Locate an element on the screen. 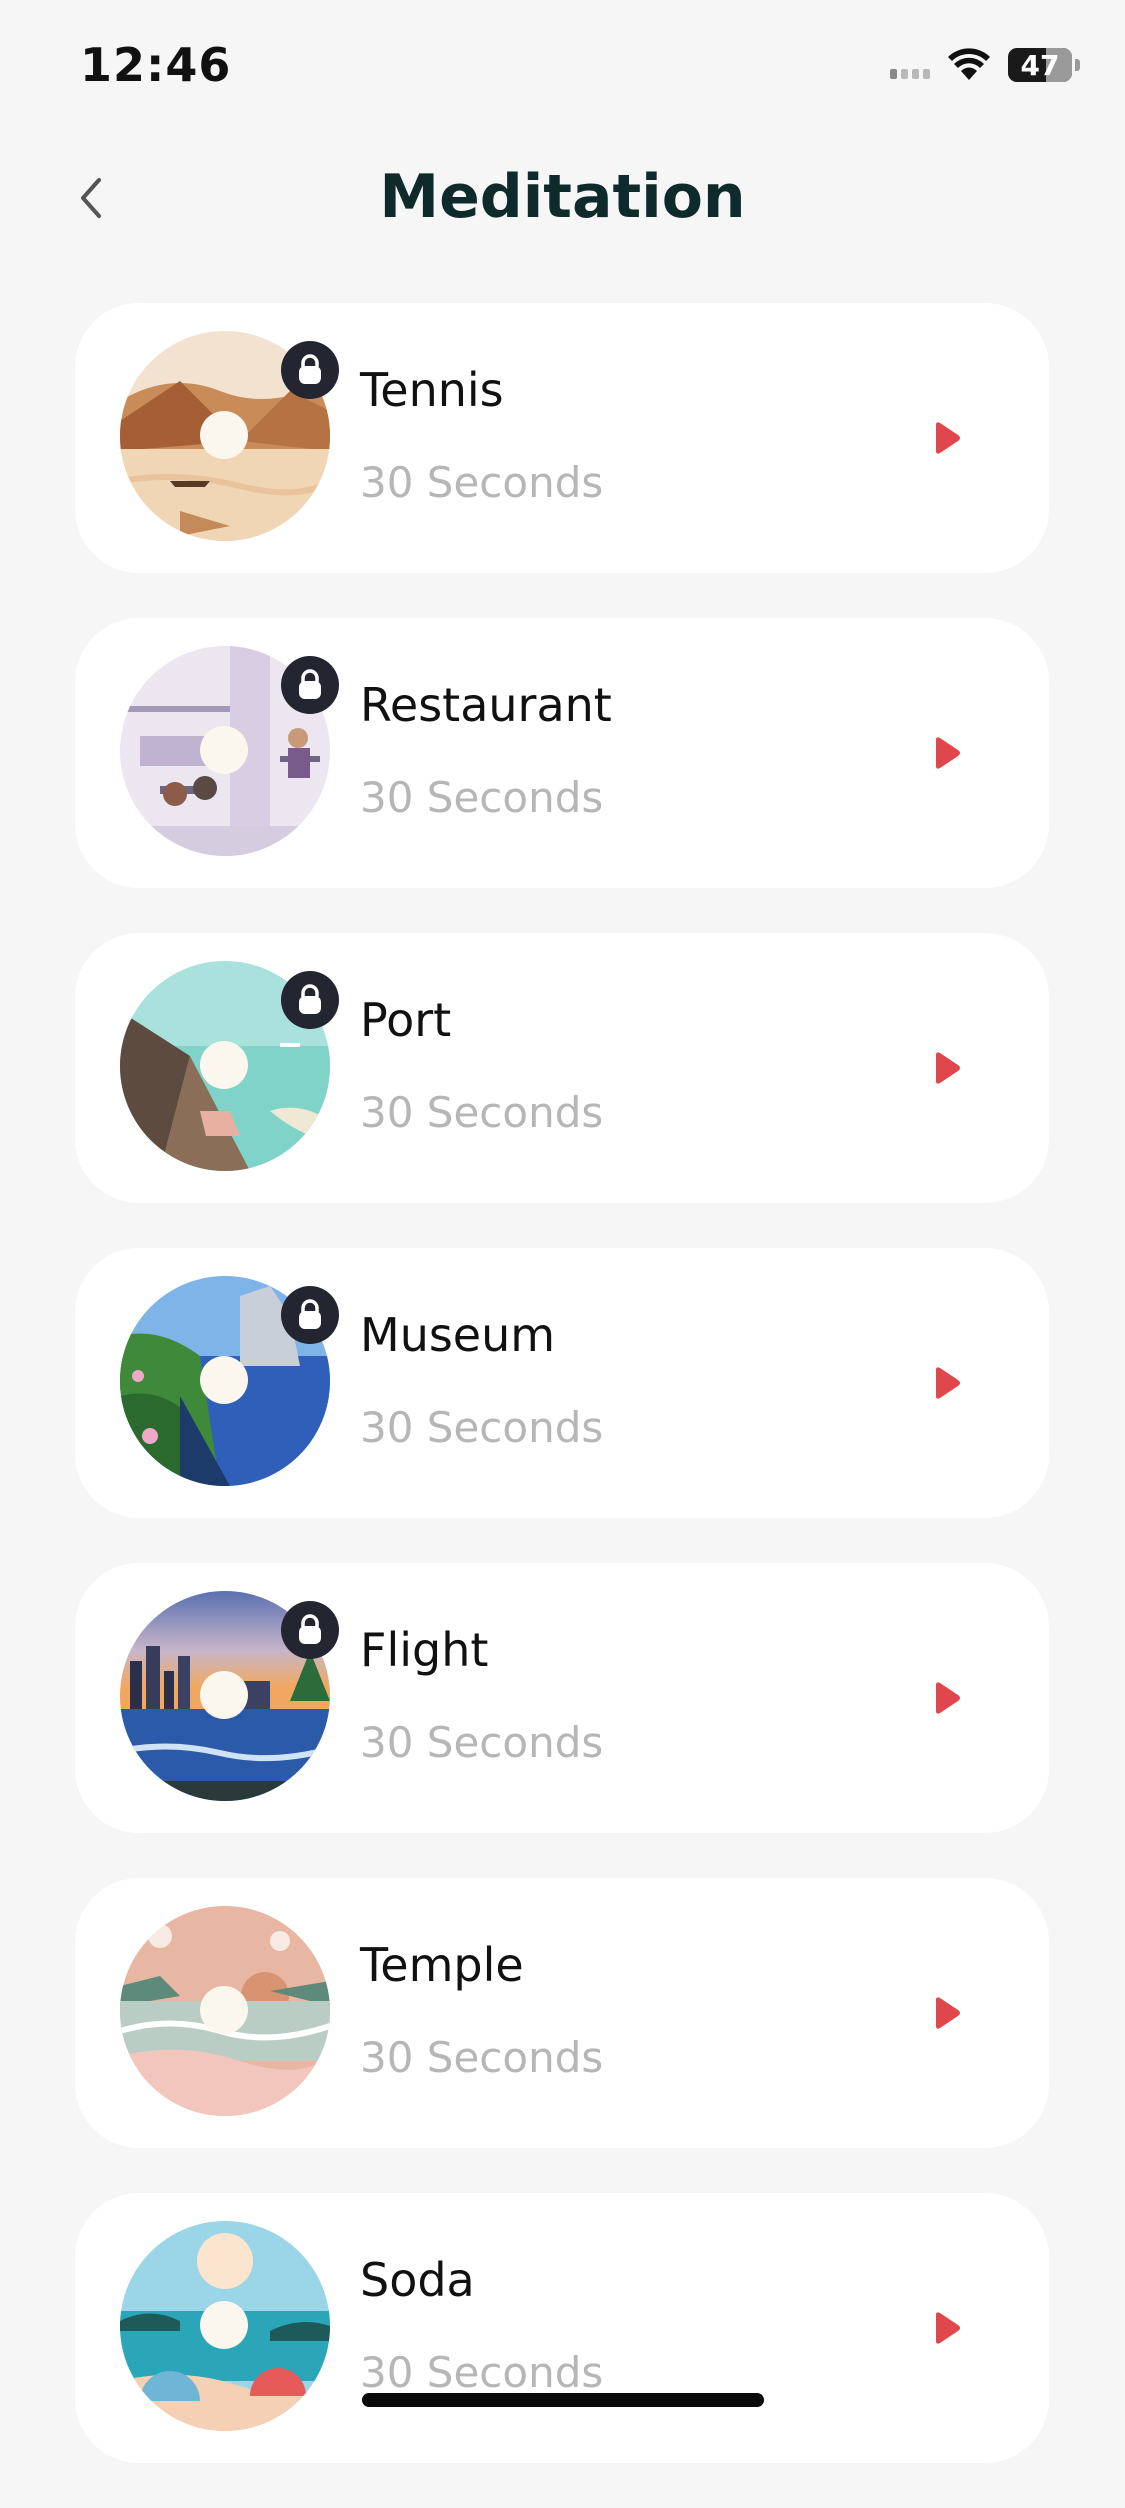 Image resolution: width=1125 pixels, height=2508 pixels. meditation-card-temple: Temple 30 Seconds is located at coordinates (562, 2013).